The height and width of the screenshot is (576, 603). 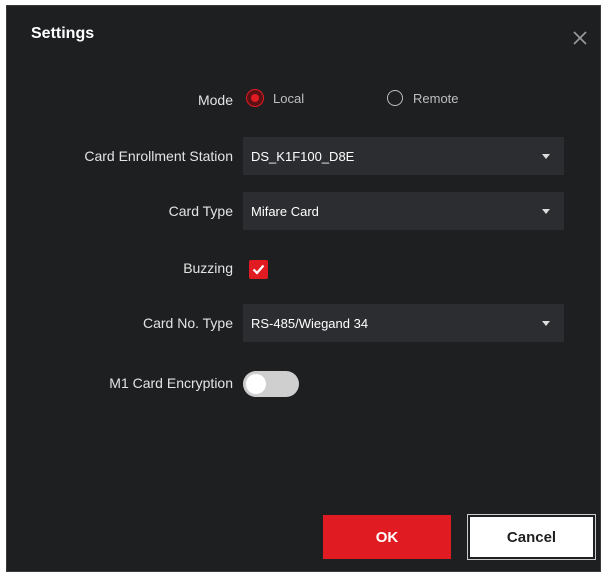 I want to click on m1-card-encryption-toggle, so click(x=271, y=384).